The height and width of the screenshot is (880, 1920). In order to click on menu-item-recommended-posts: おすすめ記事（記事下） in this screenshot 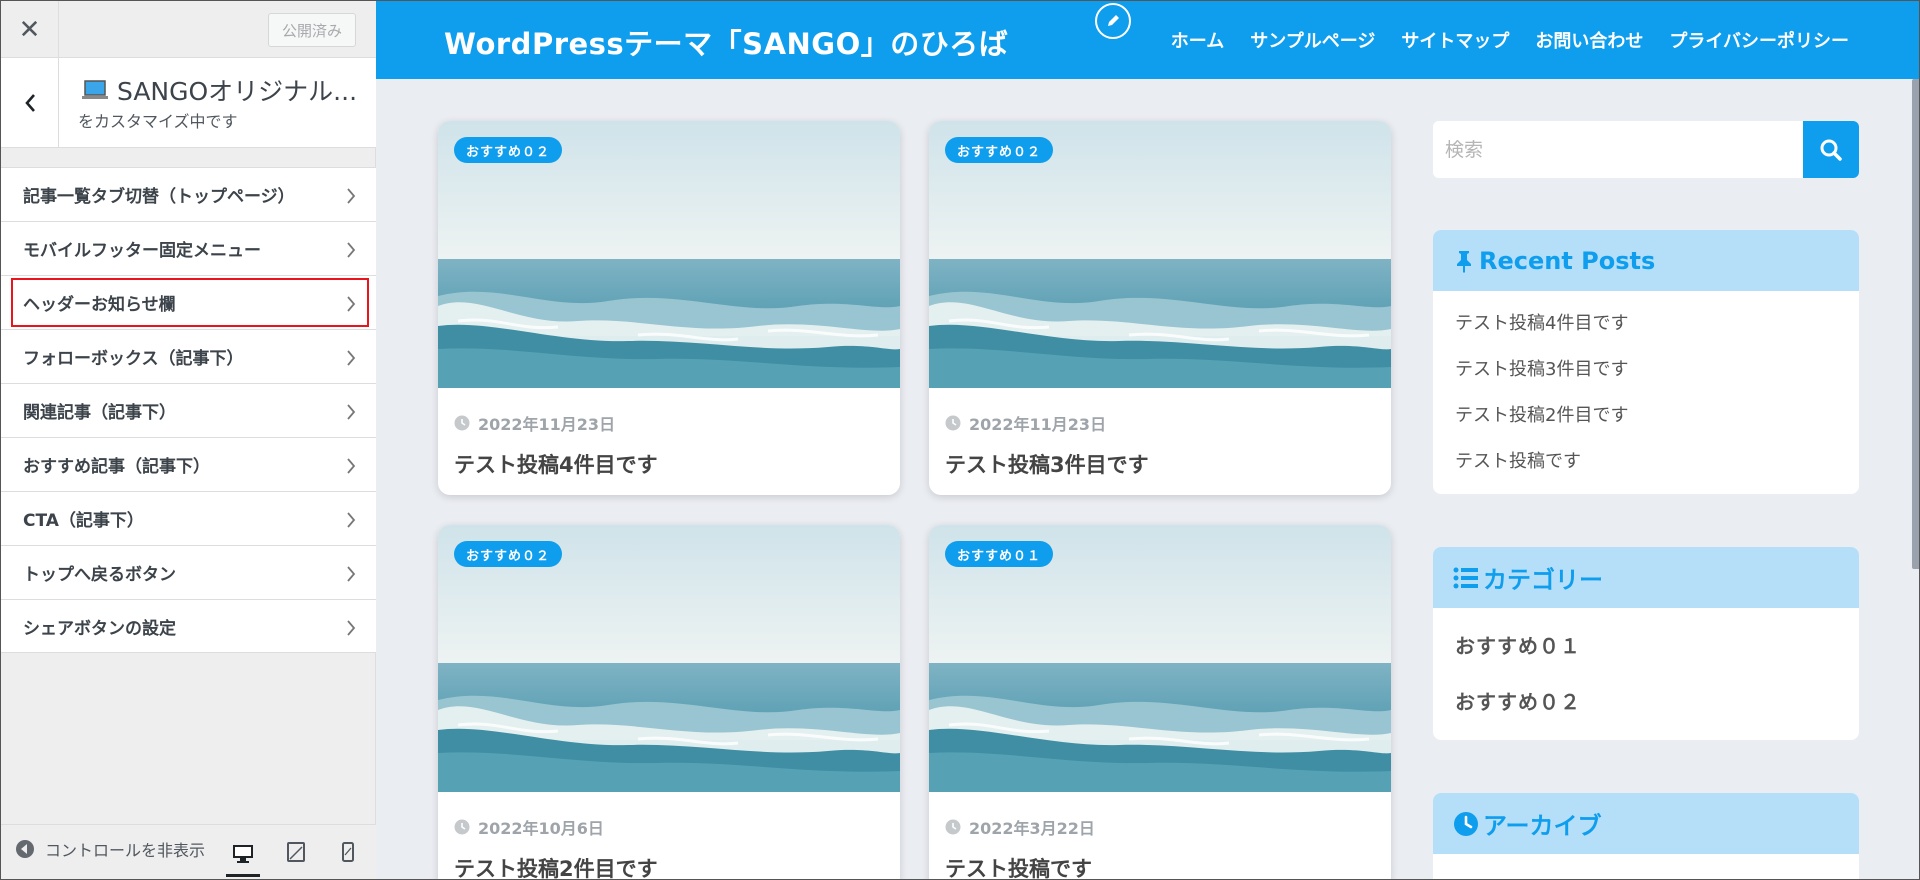, I will do `click(188, 464)`.